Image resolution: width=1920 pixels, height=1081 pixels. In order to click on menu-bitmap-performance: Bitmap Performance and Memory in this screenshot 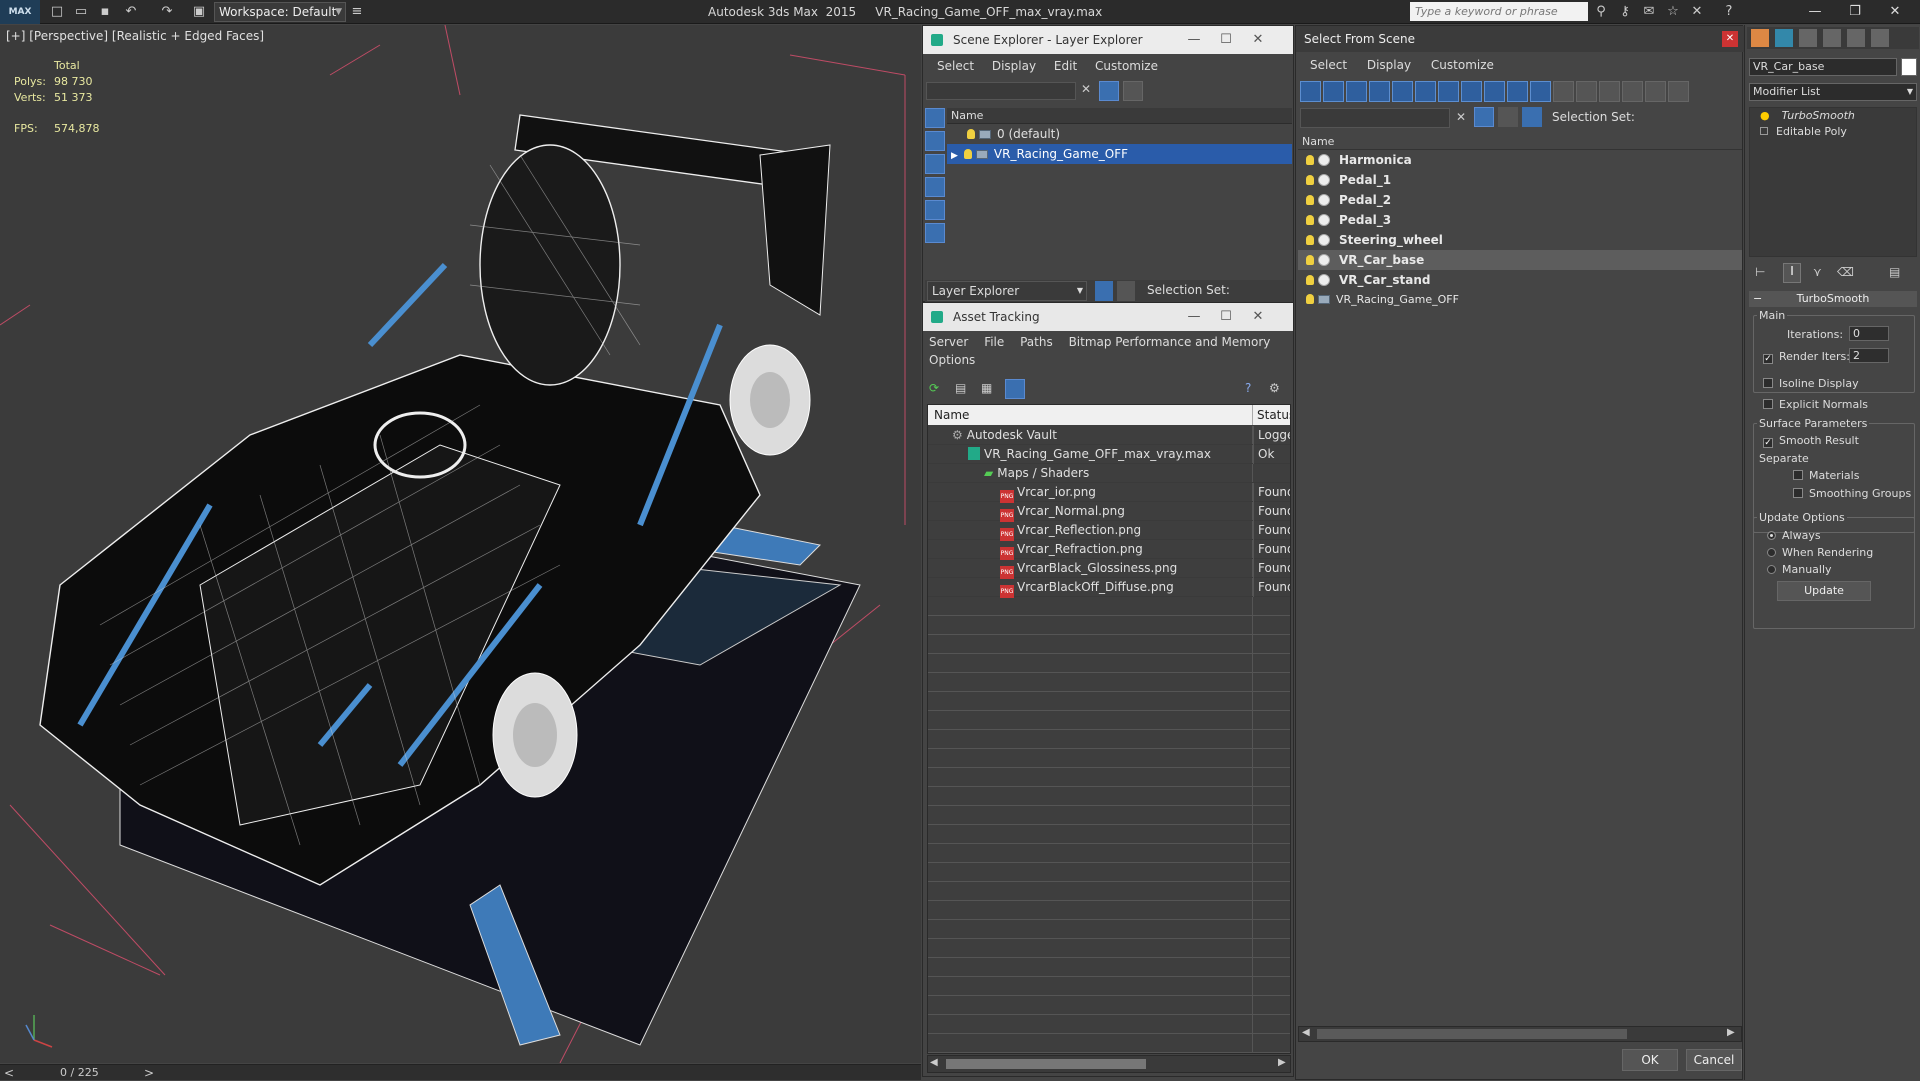, I will do `click(1170, 342)`.